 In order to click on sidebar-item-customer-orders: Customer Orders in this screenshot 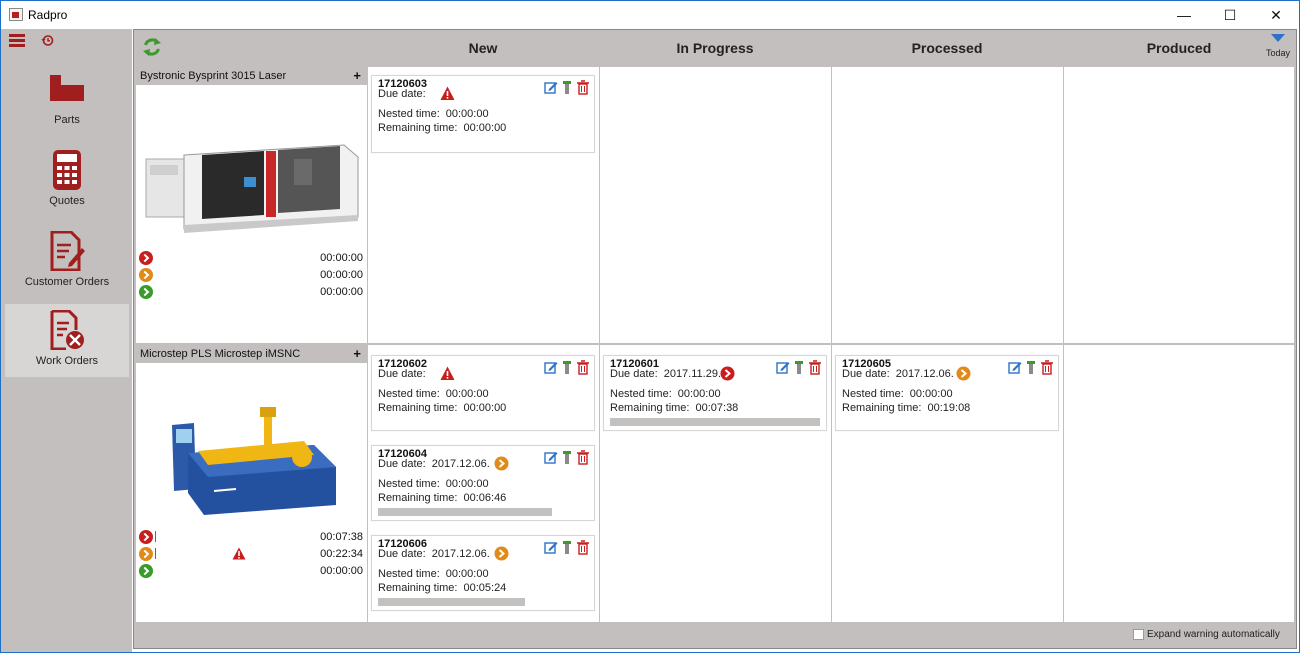, I will do `click(67, 261)`.